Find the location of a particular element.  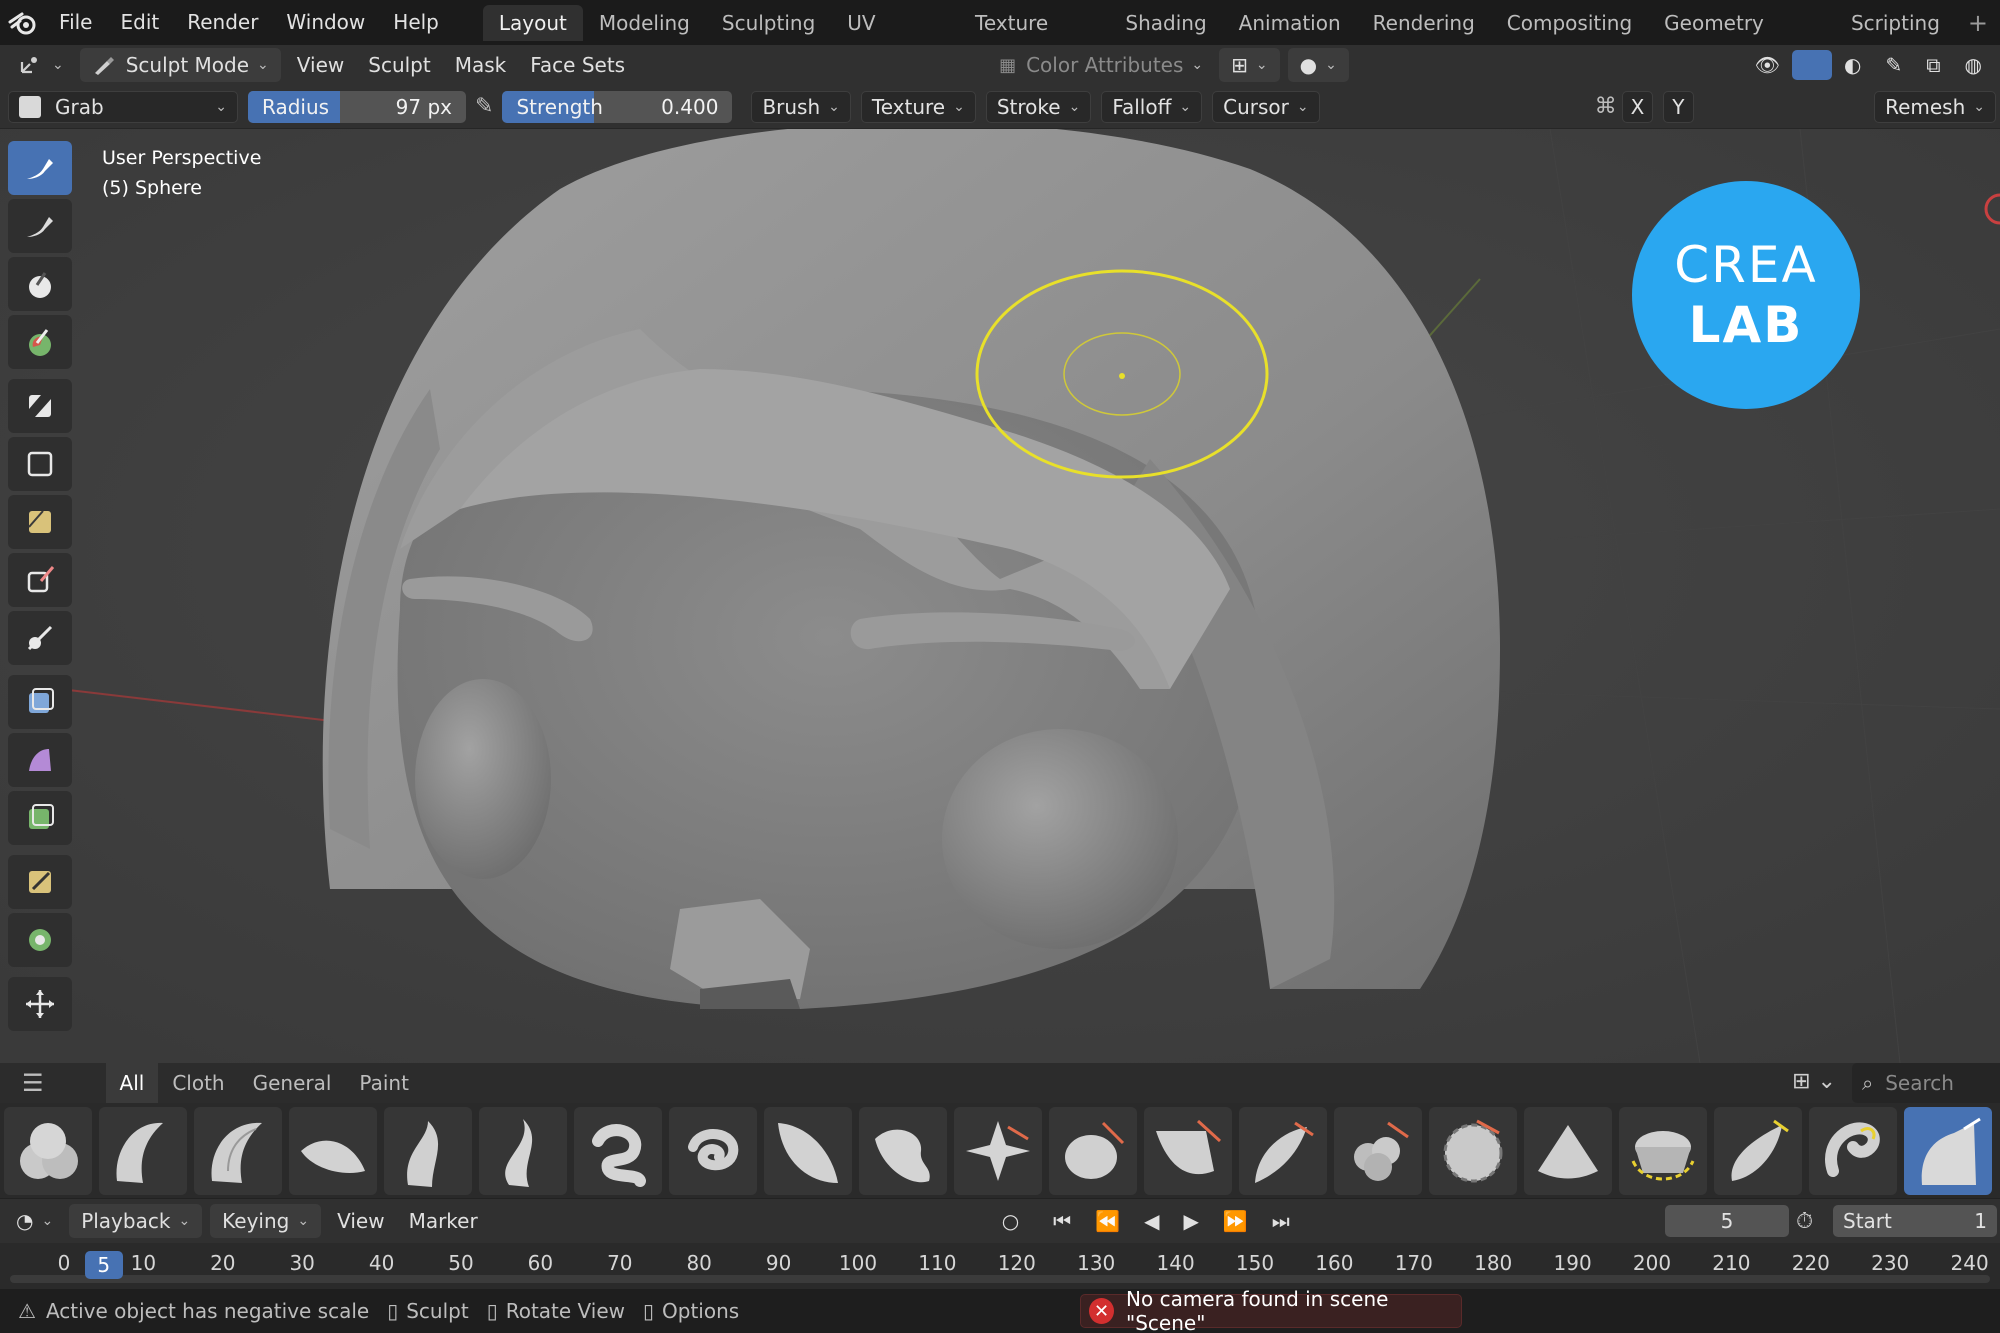

tab-scripting: Scripting is located at coordinates (1895, 23).